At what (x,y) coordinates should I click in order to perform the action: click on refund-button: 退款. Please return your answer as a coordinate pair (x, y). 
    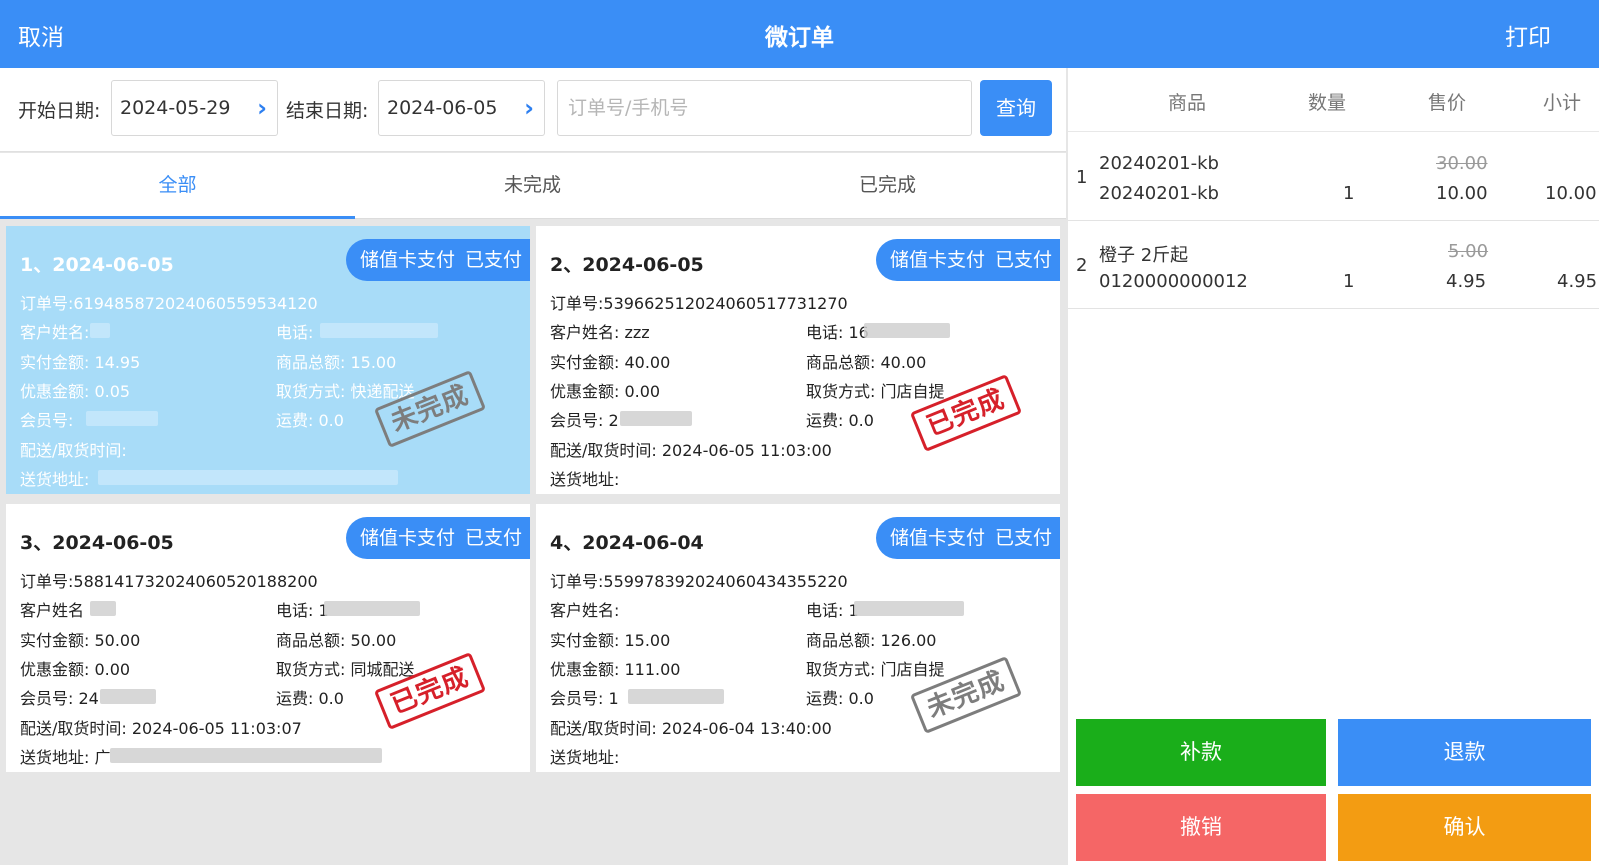
    Looking at the image, I should click on (1464, 752).